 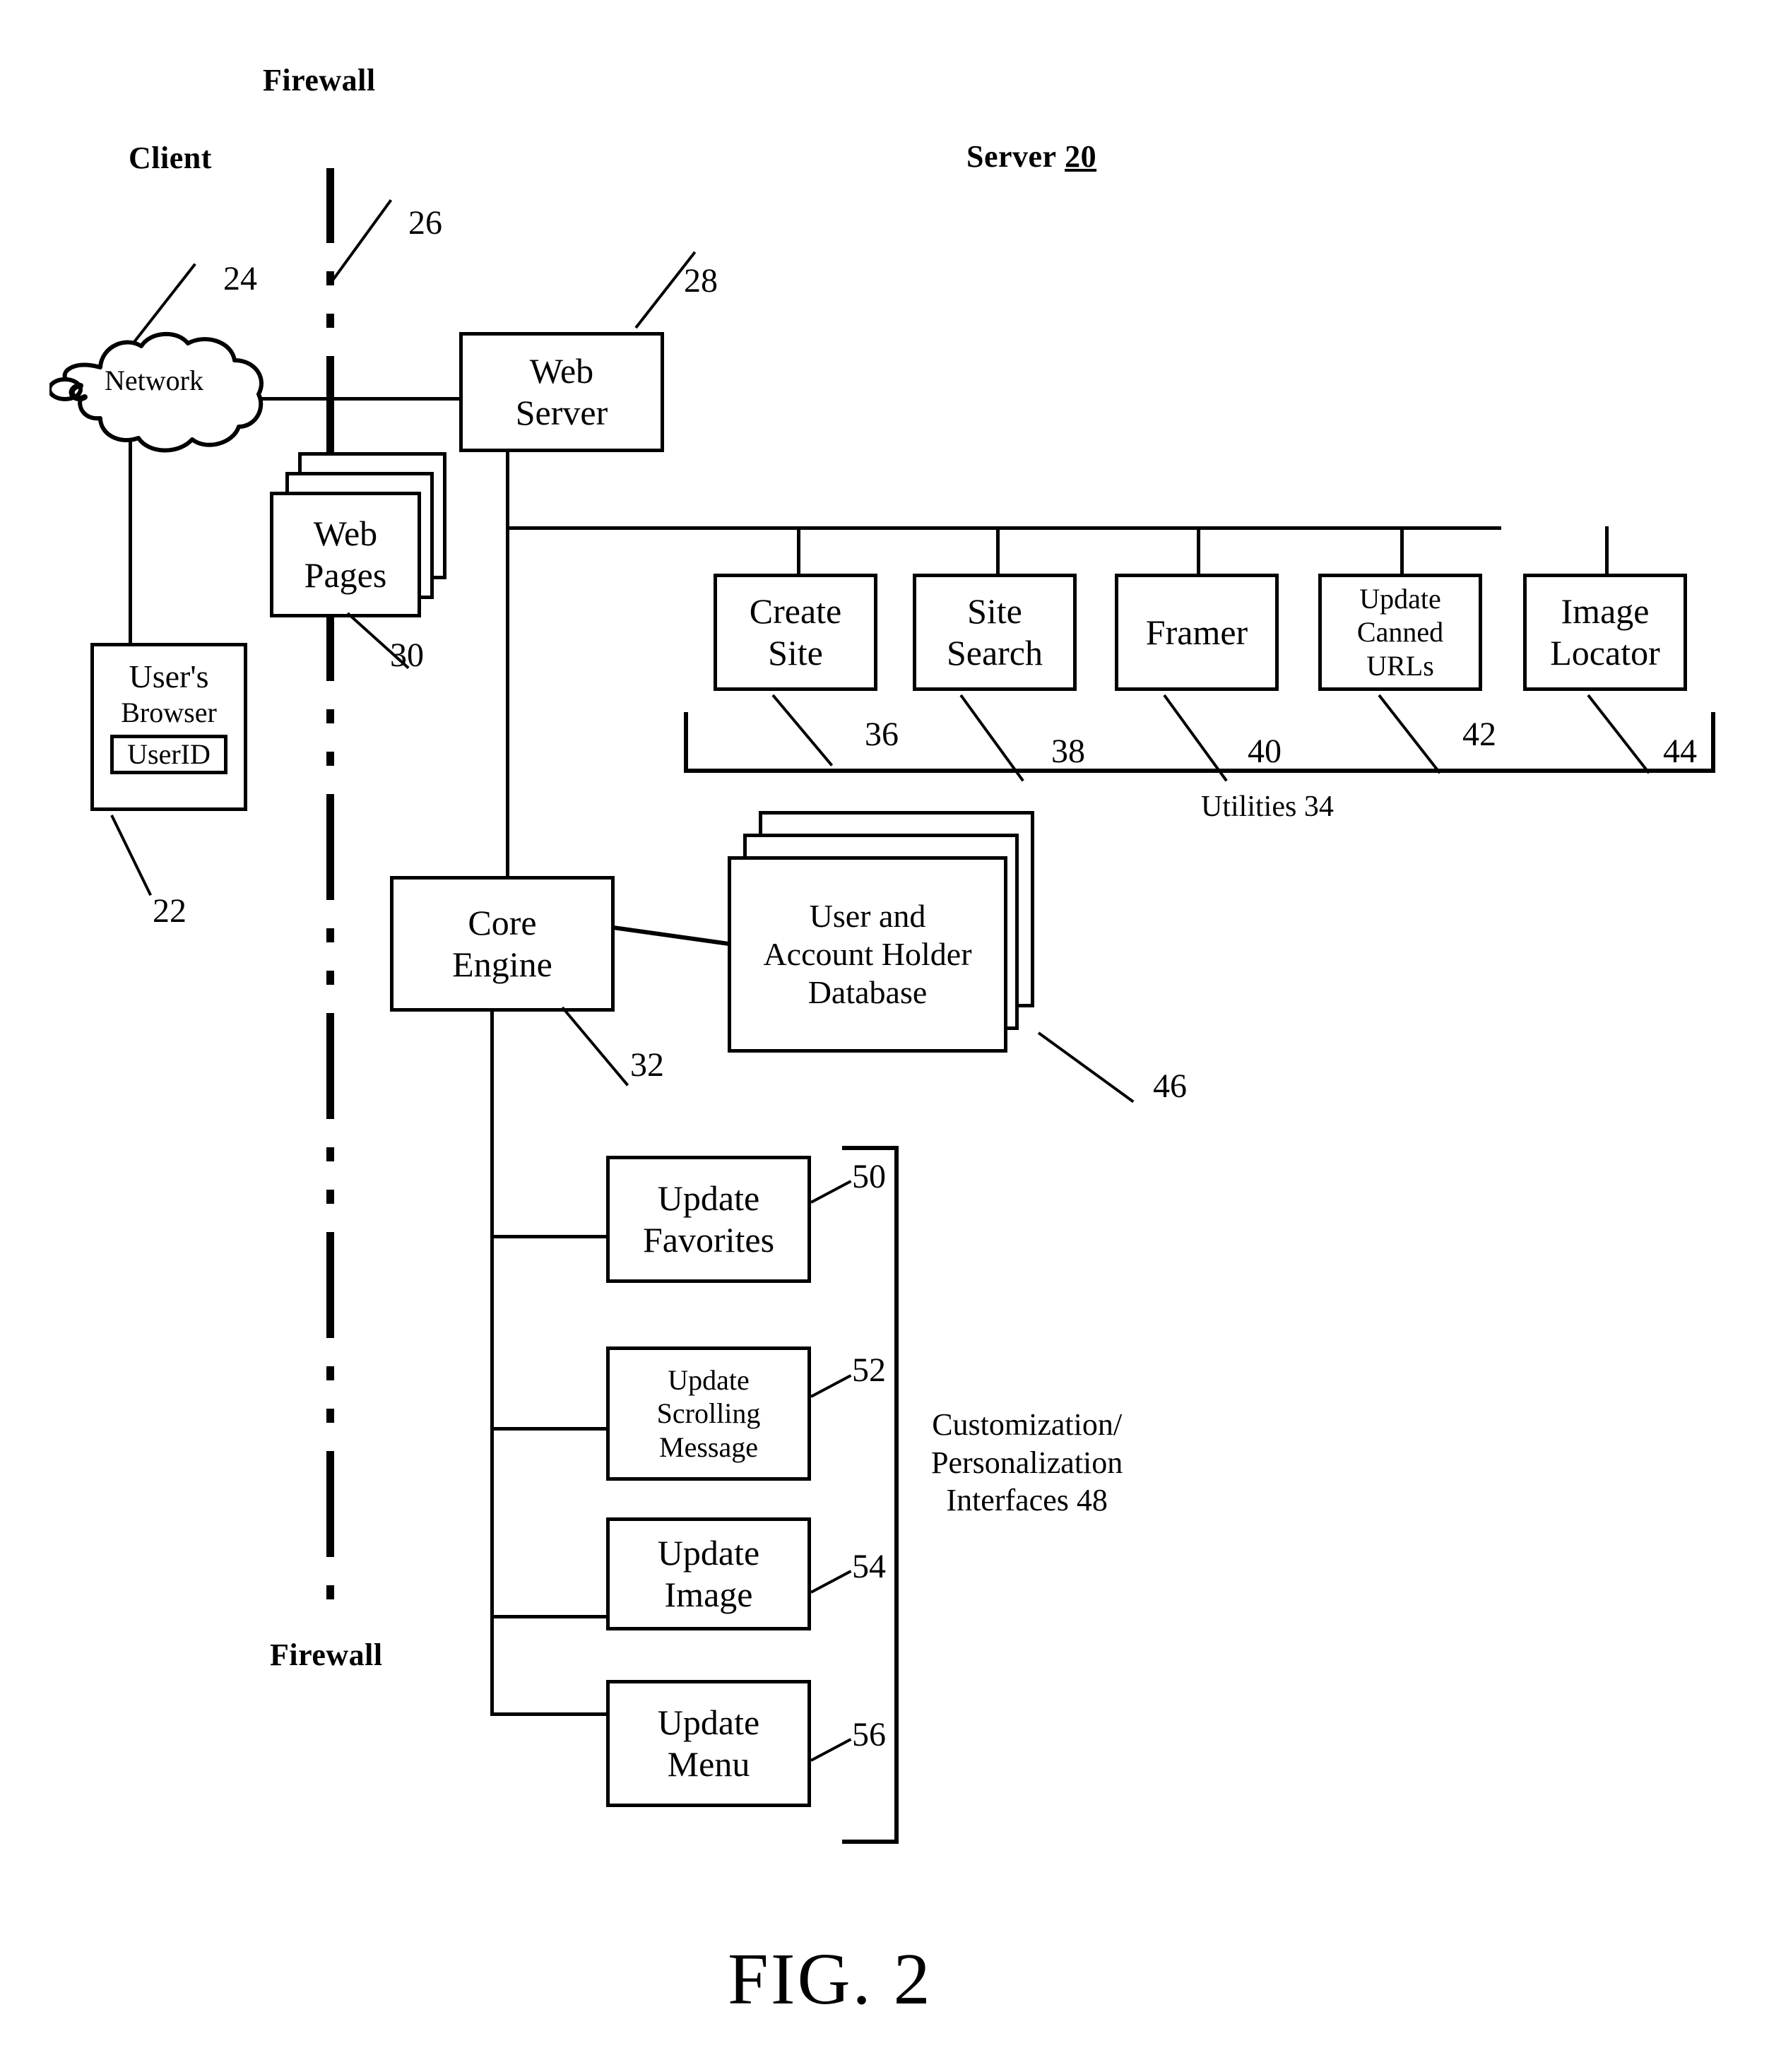 What do you see at coordinates (708, 1595) in the screenshot?
I see `interface-2-line2: Image` at bounding box center [708, 1595].